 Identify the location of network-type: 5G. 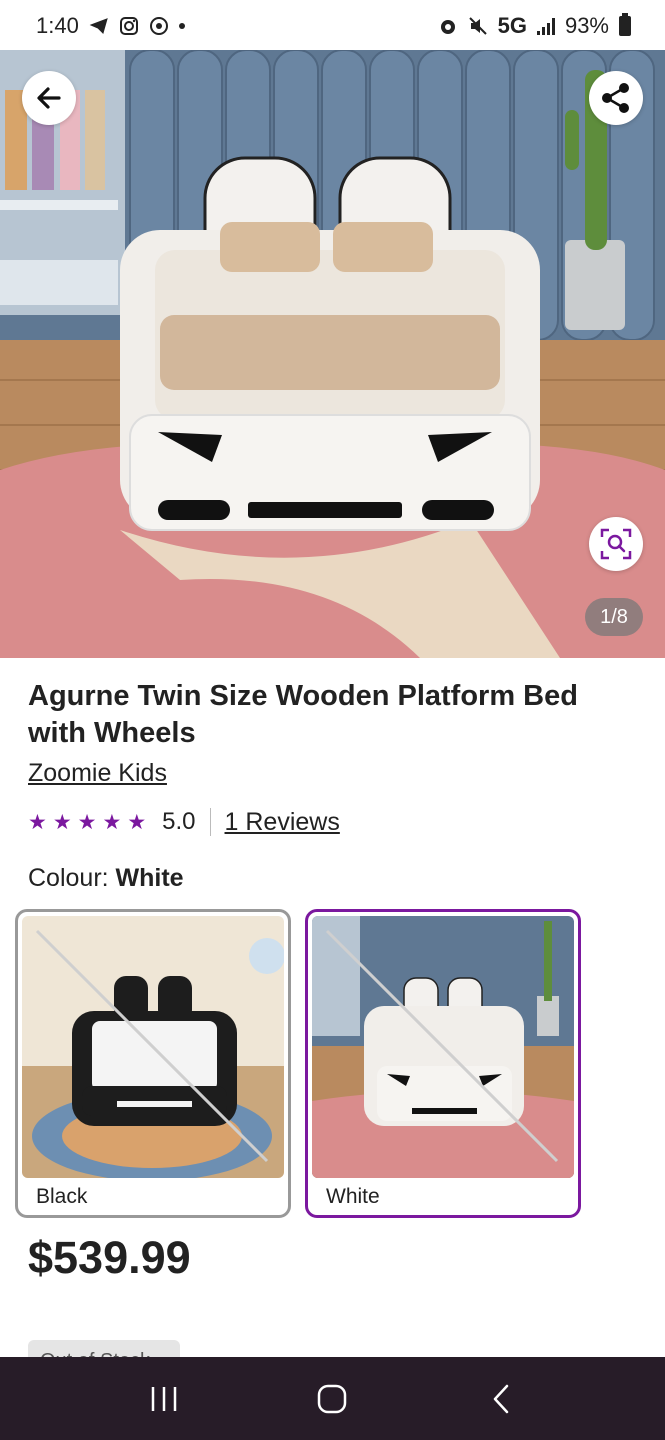
(512, 25).